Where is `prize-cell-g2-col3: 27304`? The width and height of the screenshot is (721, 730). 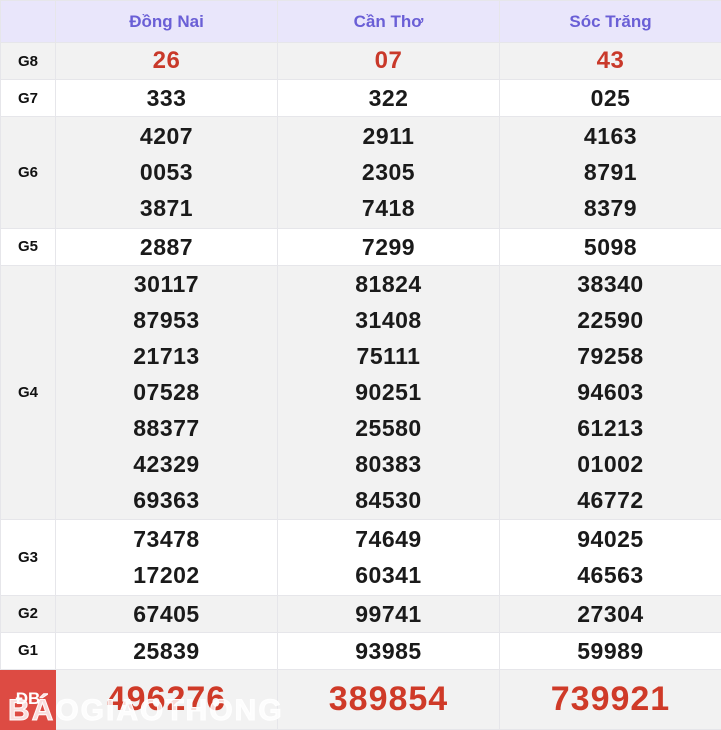
prize-cell-g2-col3: 27304 is located at coordinates (610, 613).